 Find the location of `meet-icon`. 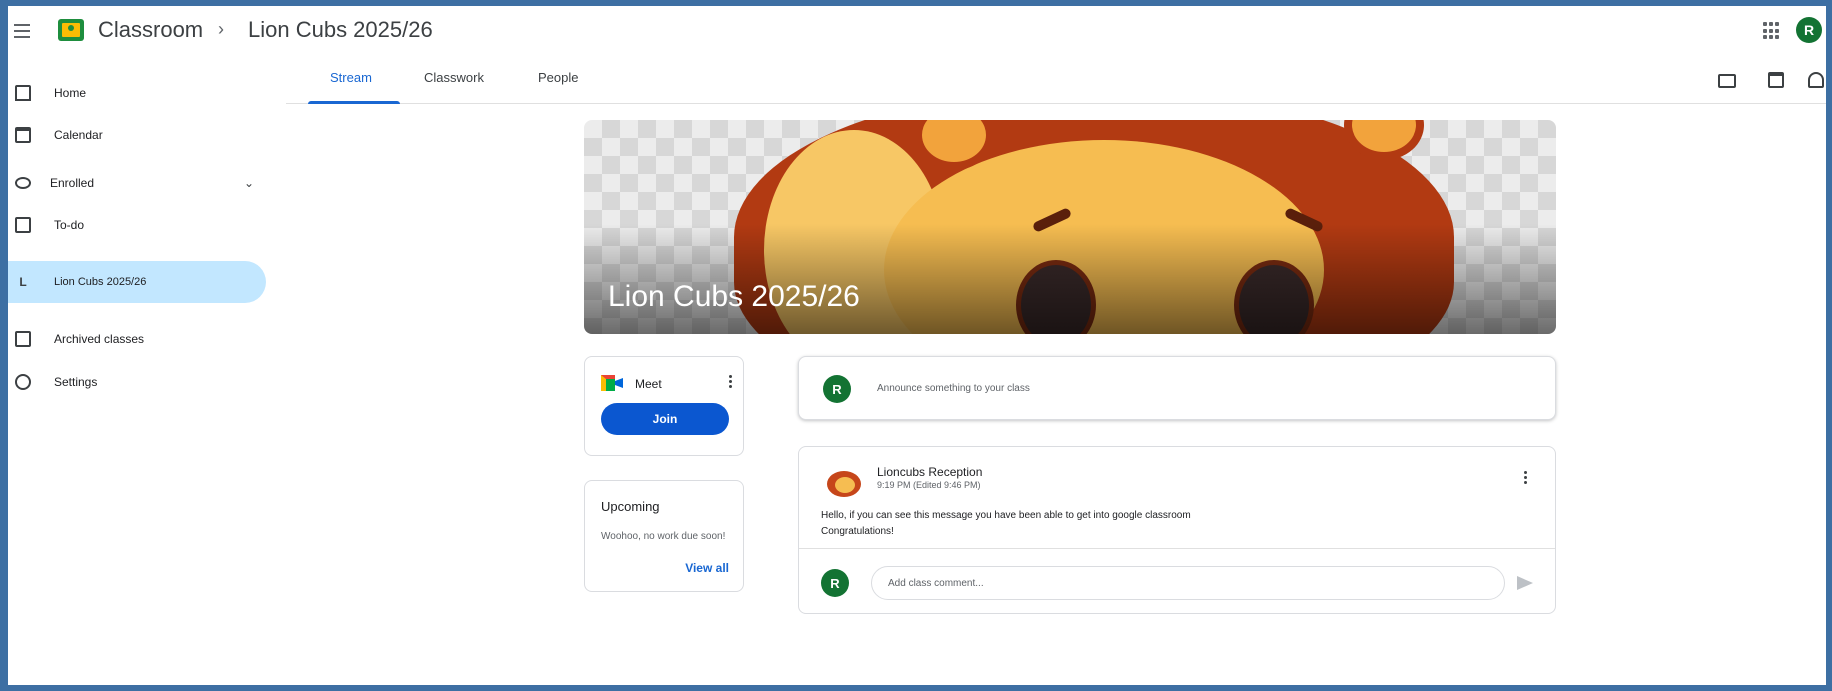

meet-icon is located at coordinates (612, 383).